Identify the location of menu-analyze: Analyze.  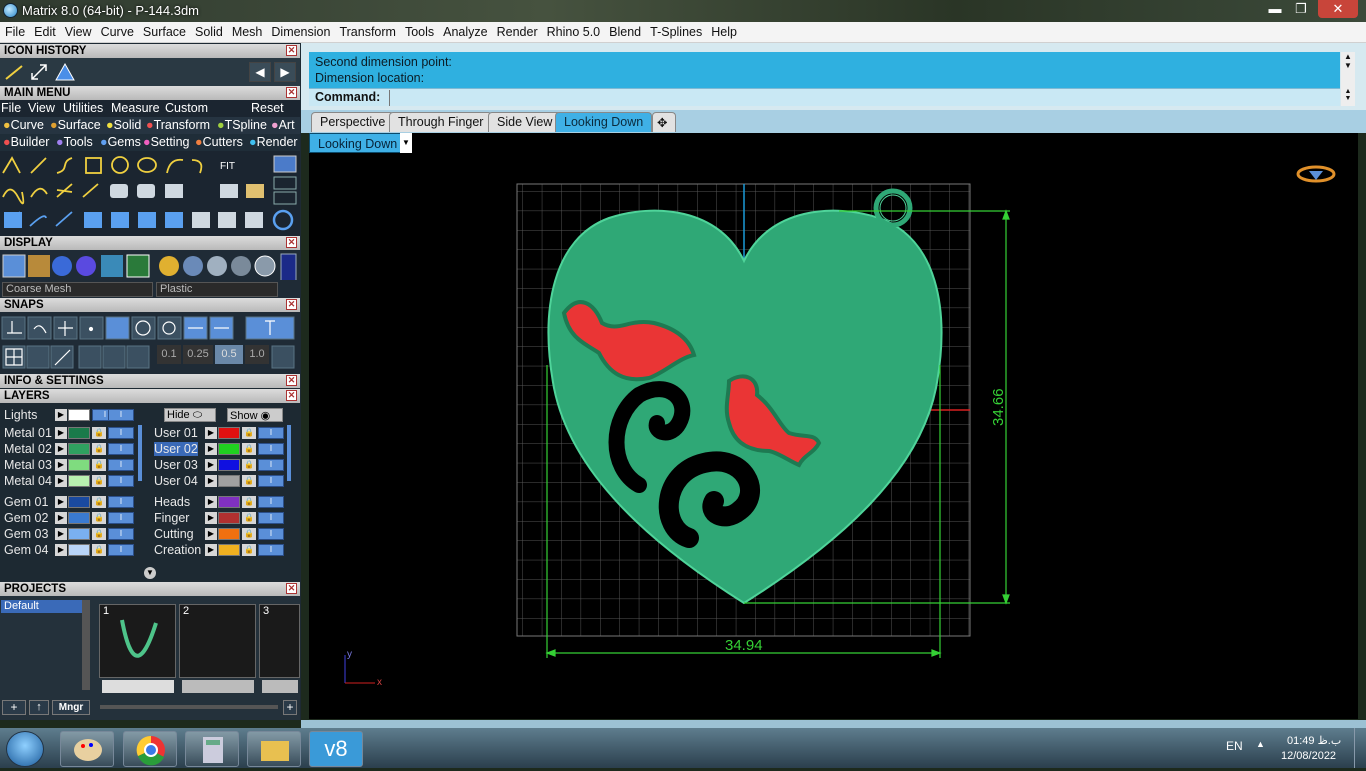
(464, 30).